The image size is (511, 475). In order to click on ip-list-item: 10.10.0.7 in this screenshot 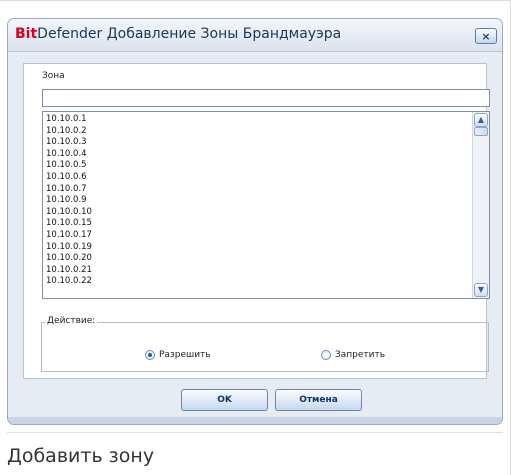, I will do `click(69, 190)`.